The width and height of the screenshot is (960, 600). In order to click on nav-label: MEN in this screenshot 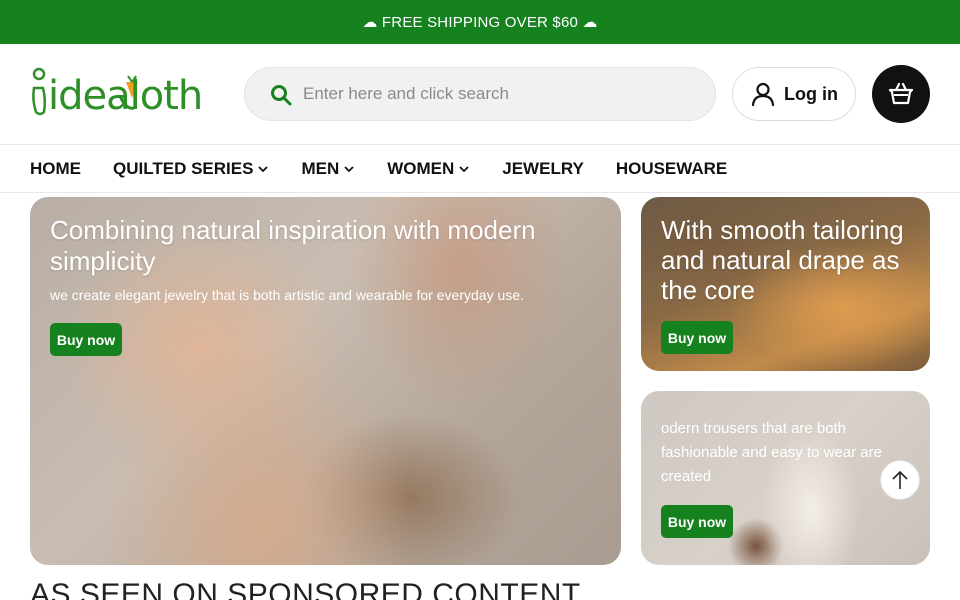, I will do `click(320, 168)`.